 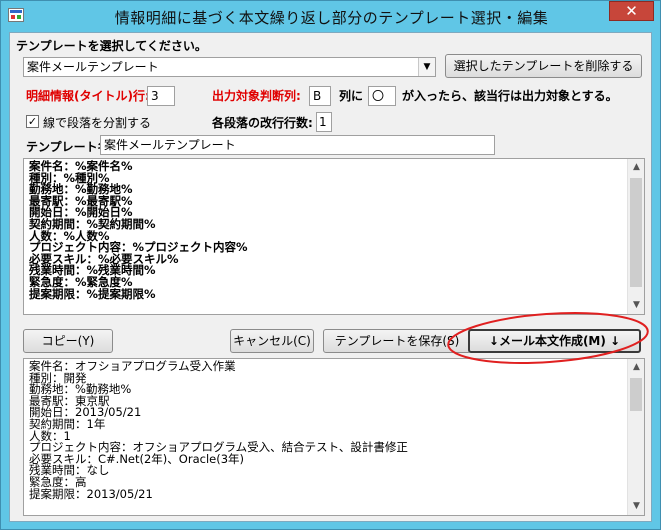 I want to click on split-paragraph-label: 線で段落を分割する, so click(x=97, y=123).